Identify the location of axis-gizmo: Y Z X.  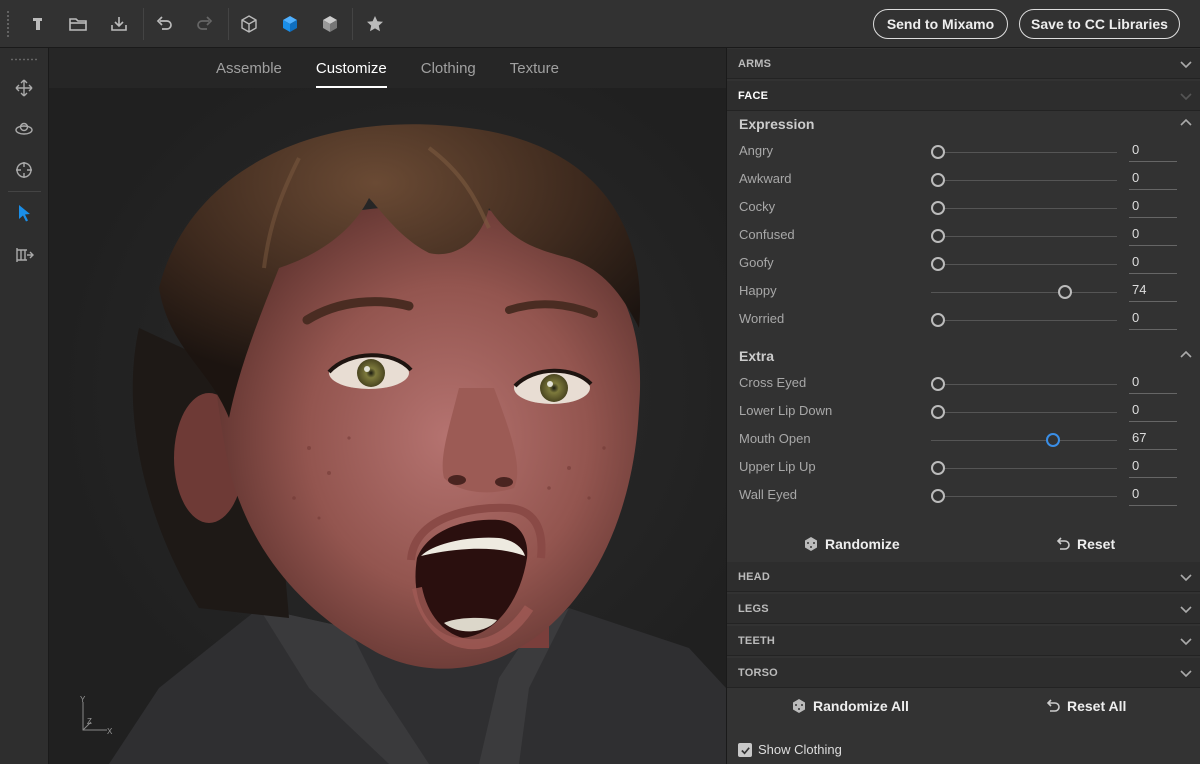
(97, 715).